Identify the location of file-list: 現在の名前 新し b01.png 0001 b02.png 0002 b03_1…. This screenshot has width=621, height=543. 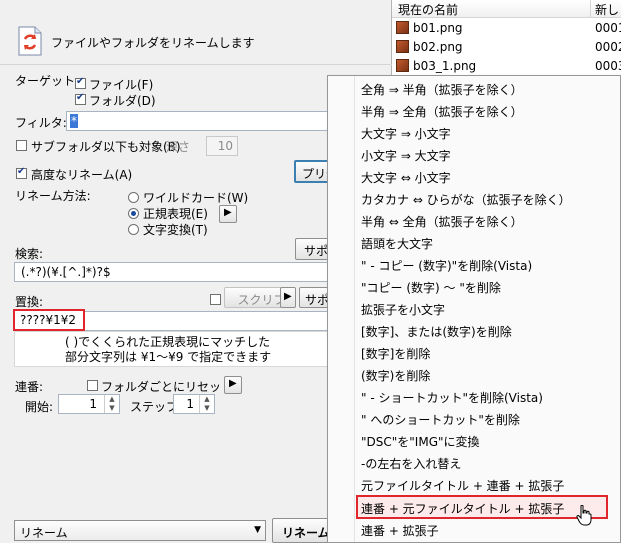
(506, 40).